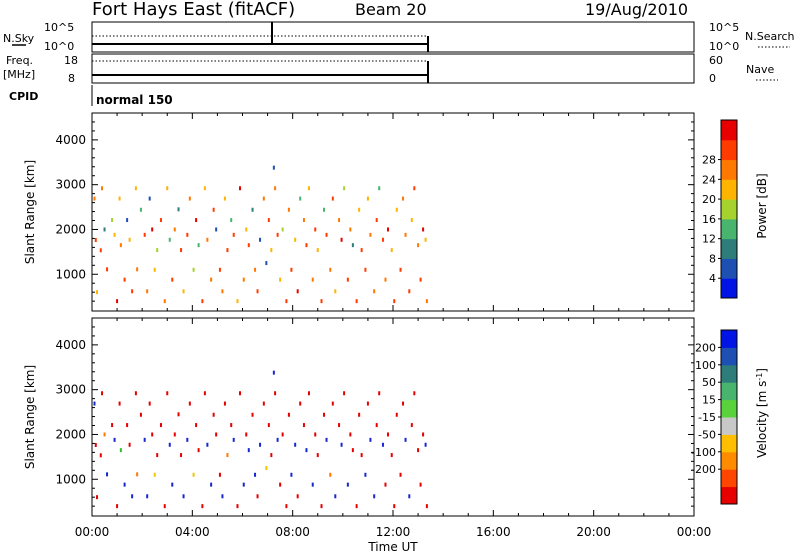 The width and height of the screenshot is (800, 554). Describe the element at coordinates (707, 417) in the screenshot. I see `velocity-colorbar-tick-label: -15` at that location.